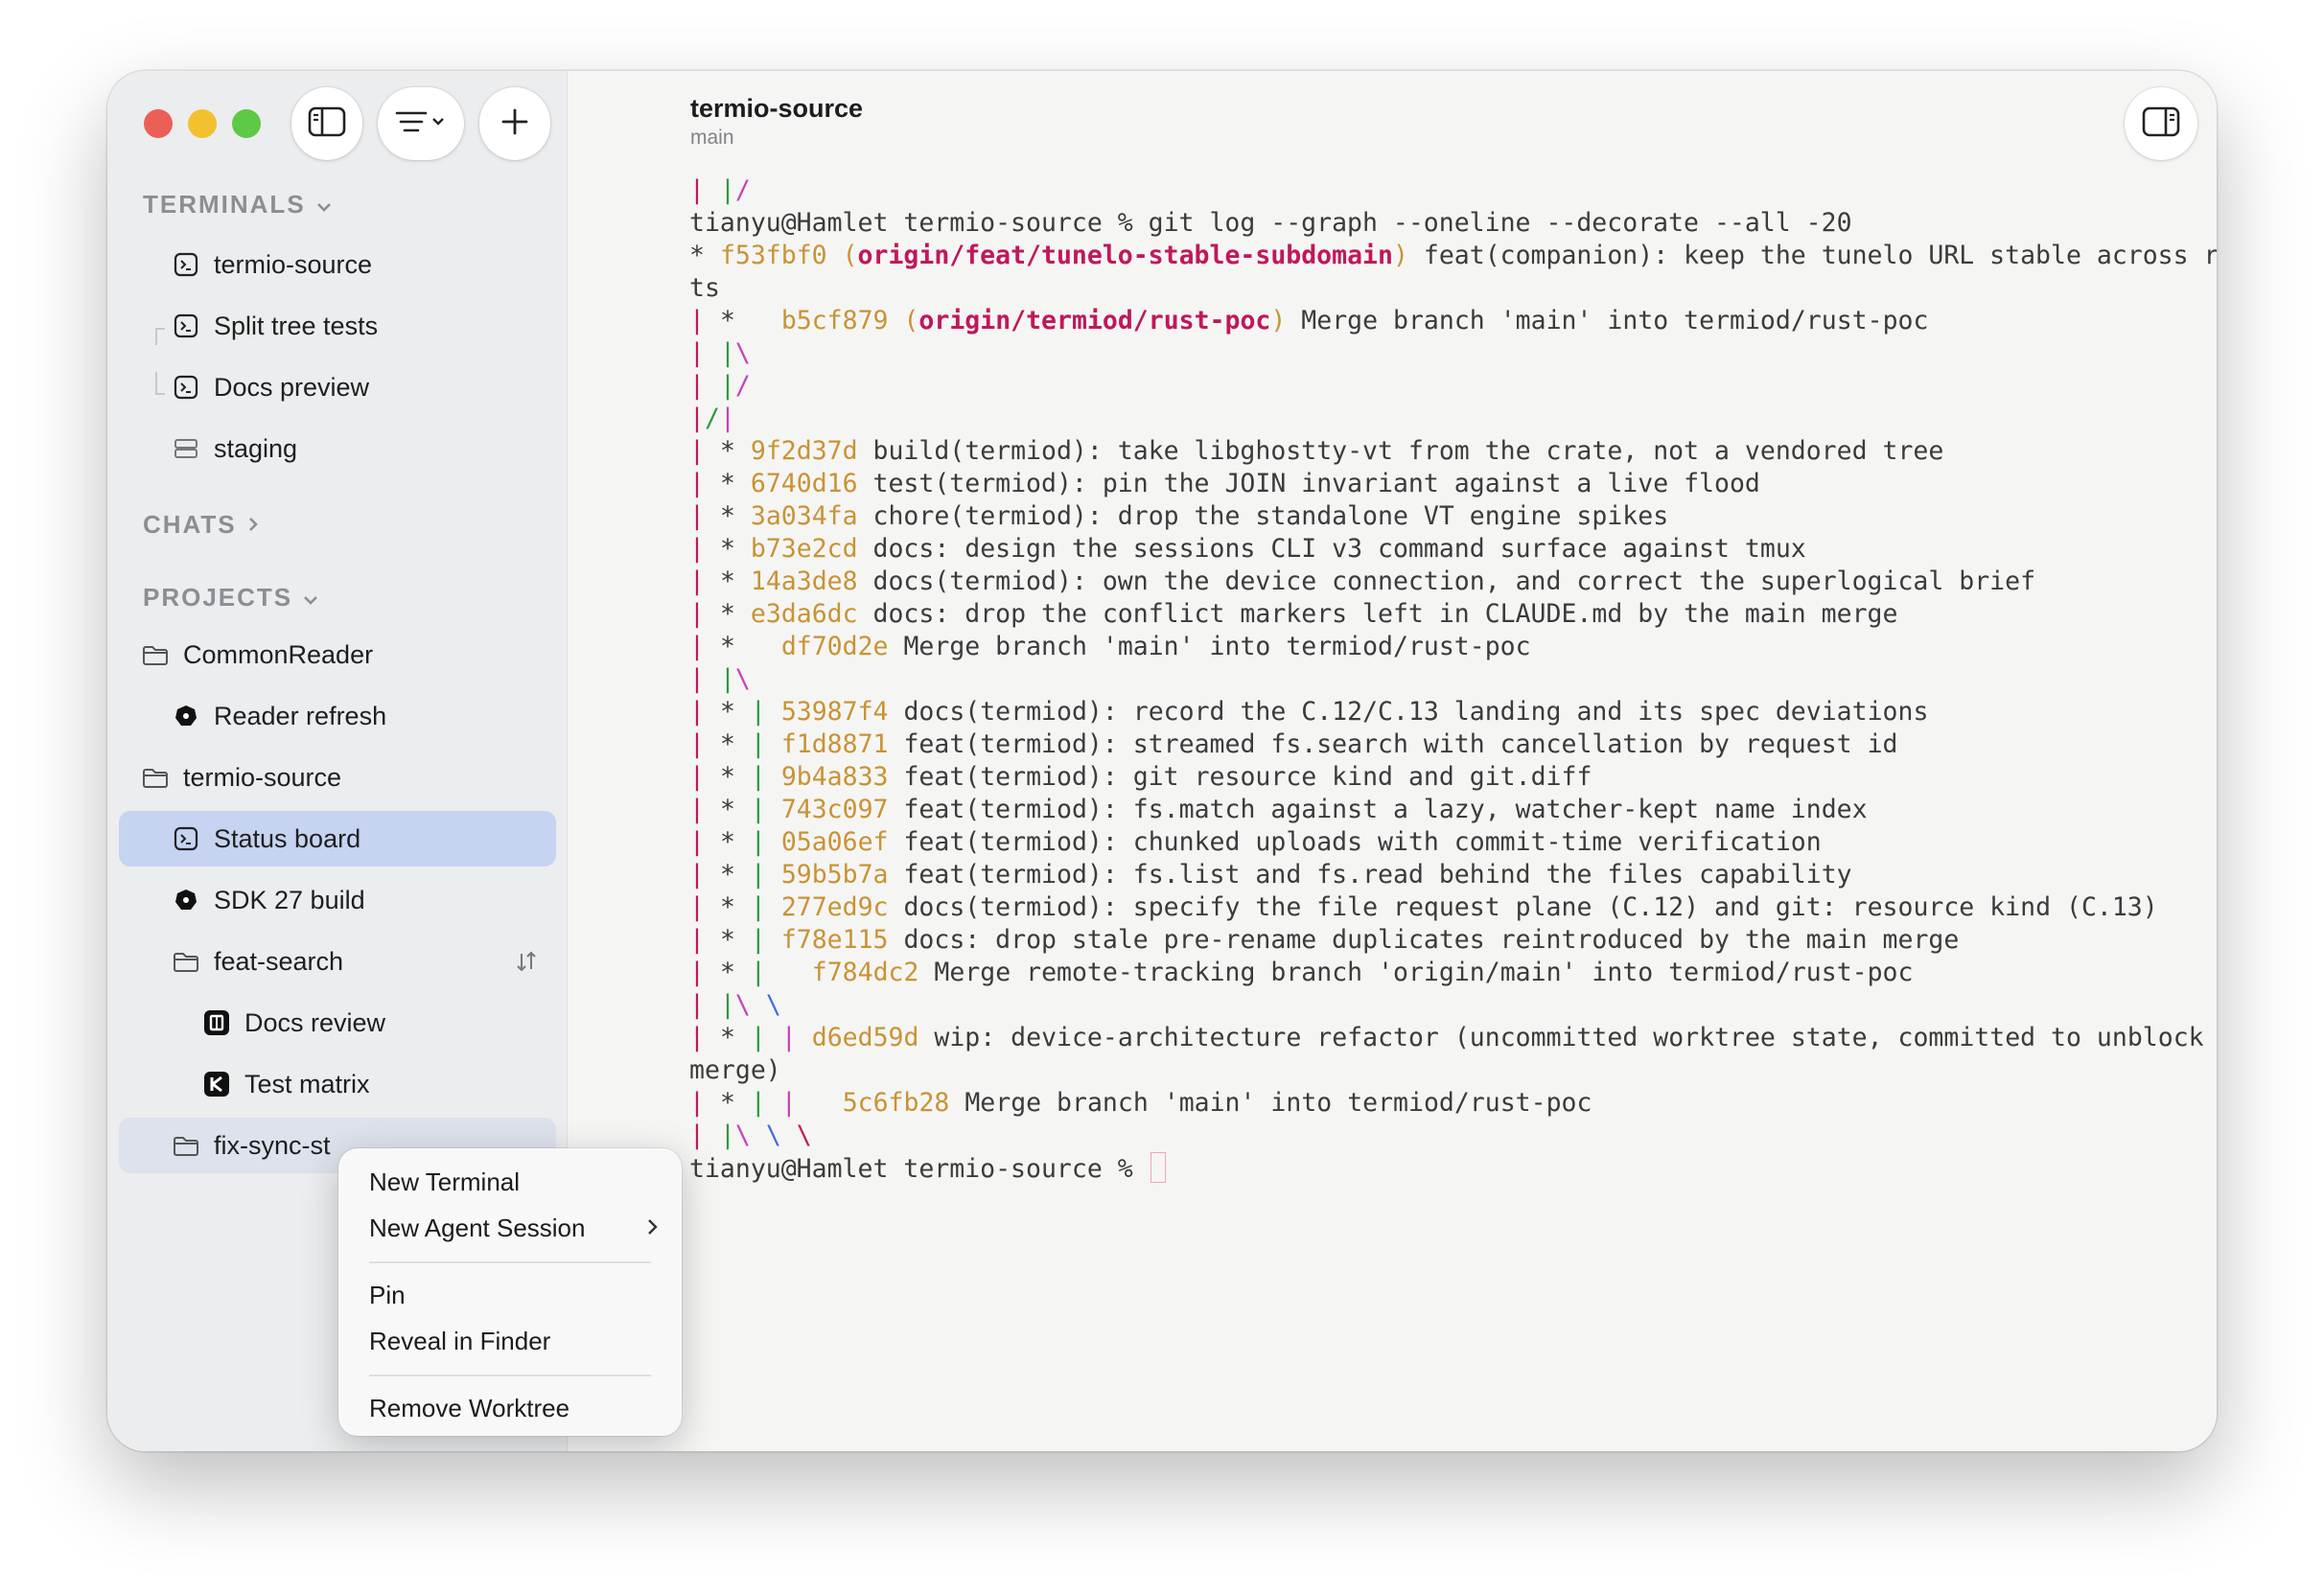 The width and height of the screenshot is (2324, 1595). Describe the element at coordinates (834, 646) in the screenshot. I see `commit-hash: df70d2e` at that location.